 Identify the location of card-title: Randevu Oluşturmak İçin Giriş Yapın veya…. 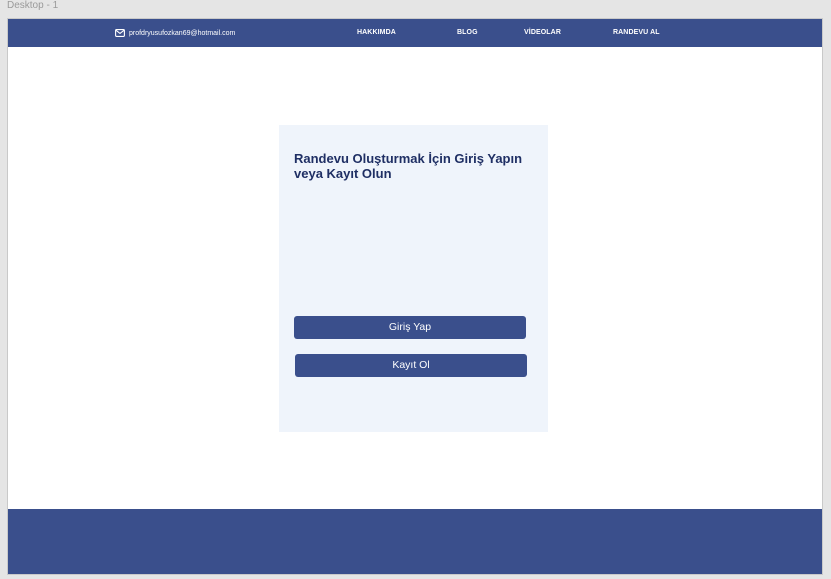
(408, 166).